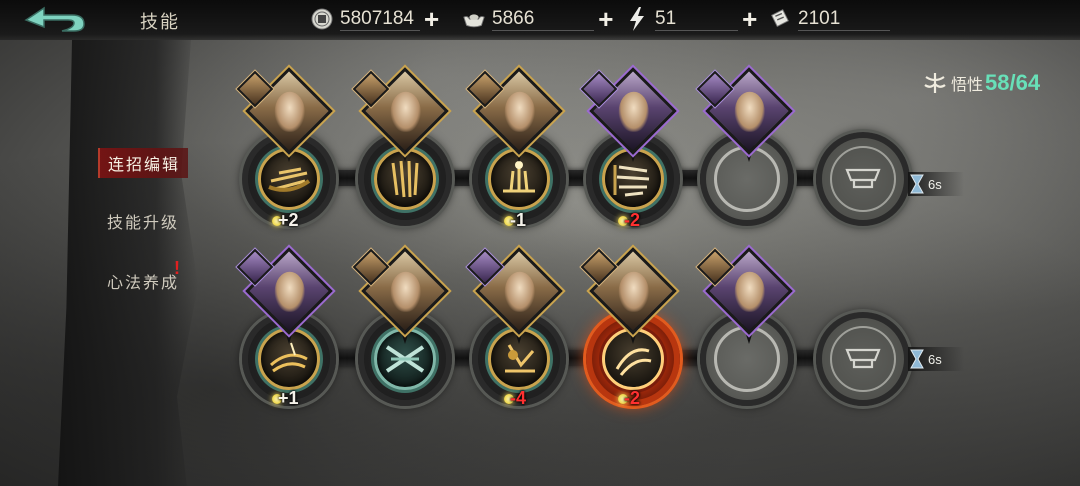  I want to click on comprehension-label: 悟性, so click(967, 84).